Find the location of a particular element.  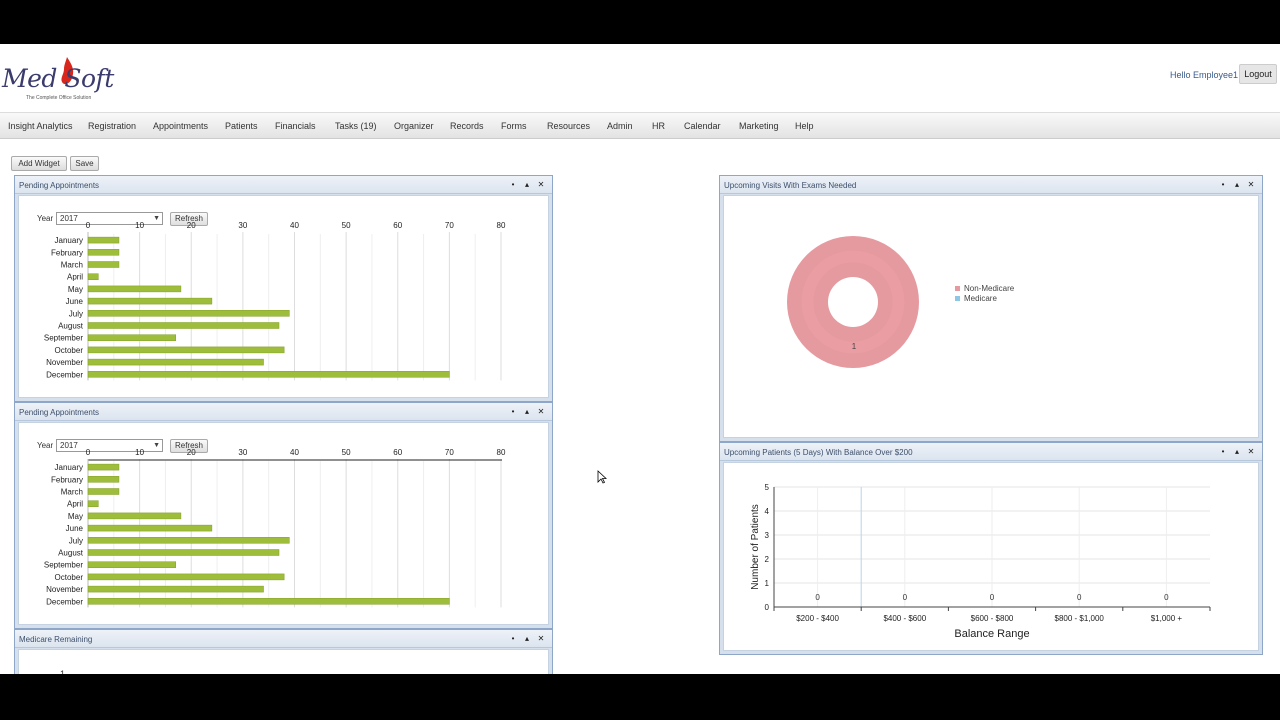

x-category-label: $400 - $600 is located at coordinates (904, 618).